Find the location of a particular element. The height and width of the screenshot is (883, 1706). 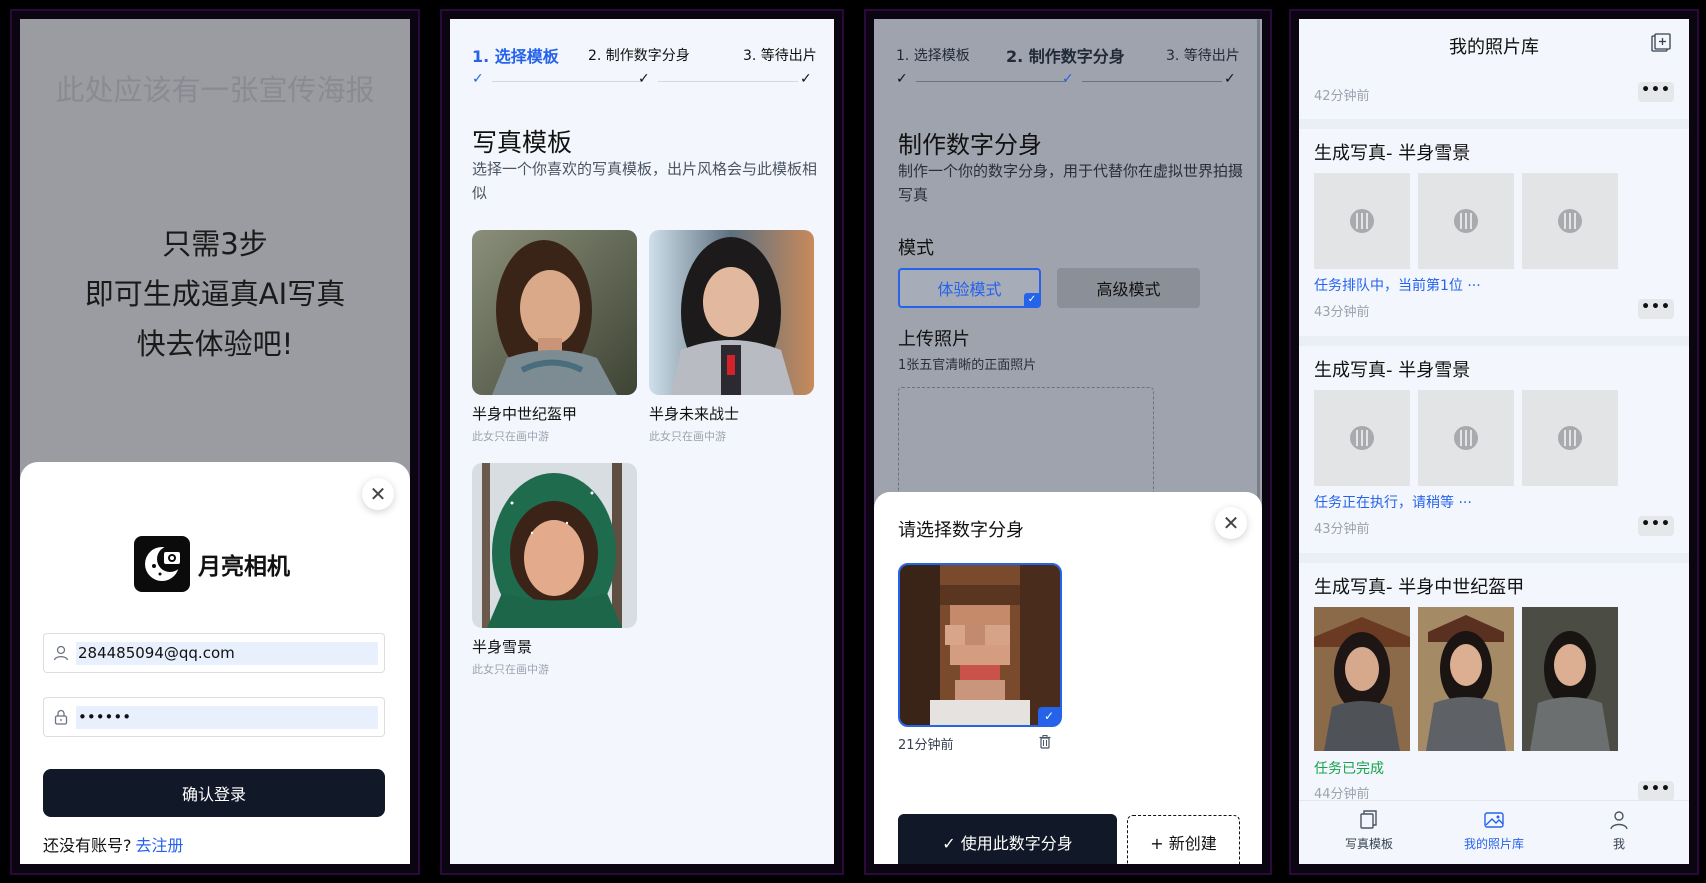

tab-label: 我 is located at coordinates (1618, 844).